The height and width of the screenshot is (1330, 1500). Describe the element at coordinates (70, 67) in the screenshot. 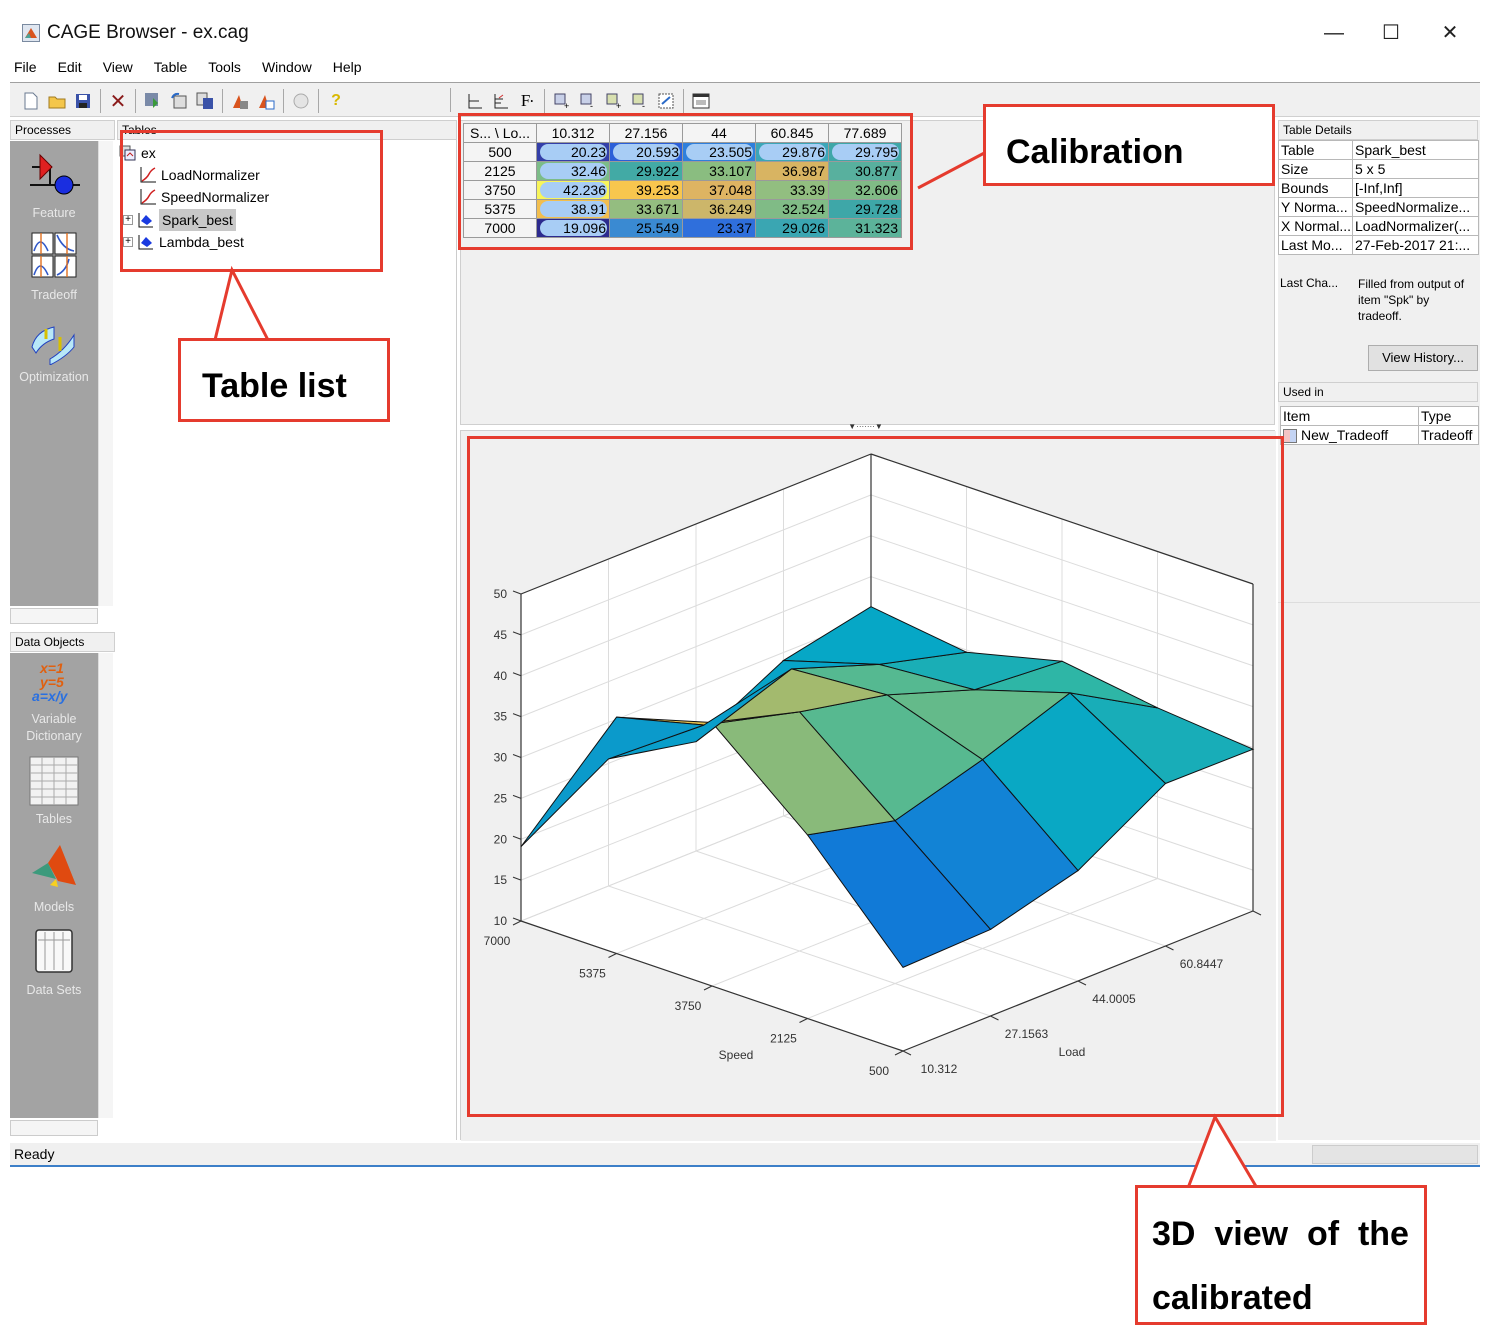

I see `menu-edit: Edit` at that location.